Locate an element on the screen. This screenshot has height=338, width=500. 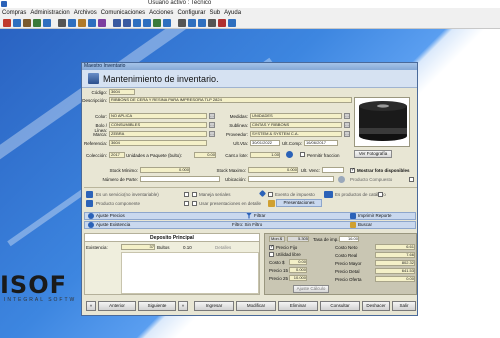
window-icon is located at coordinates (147, 22).